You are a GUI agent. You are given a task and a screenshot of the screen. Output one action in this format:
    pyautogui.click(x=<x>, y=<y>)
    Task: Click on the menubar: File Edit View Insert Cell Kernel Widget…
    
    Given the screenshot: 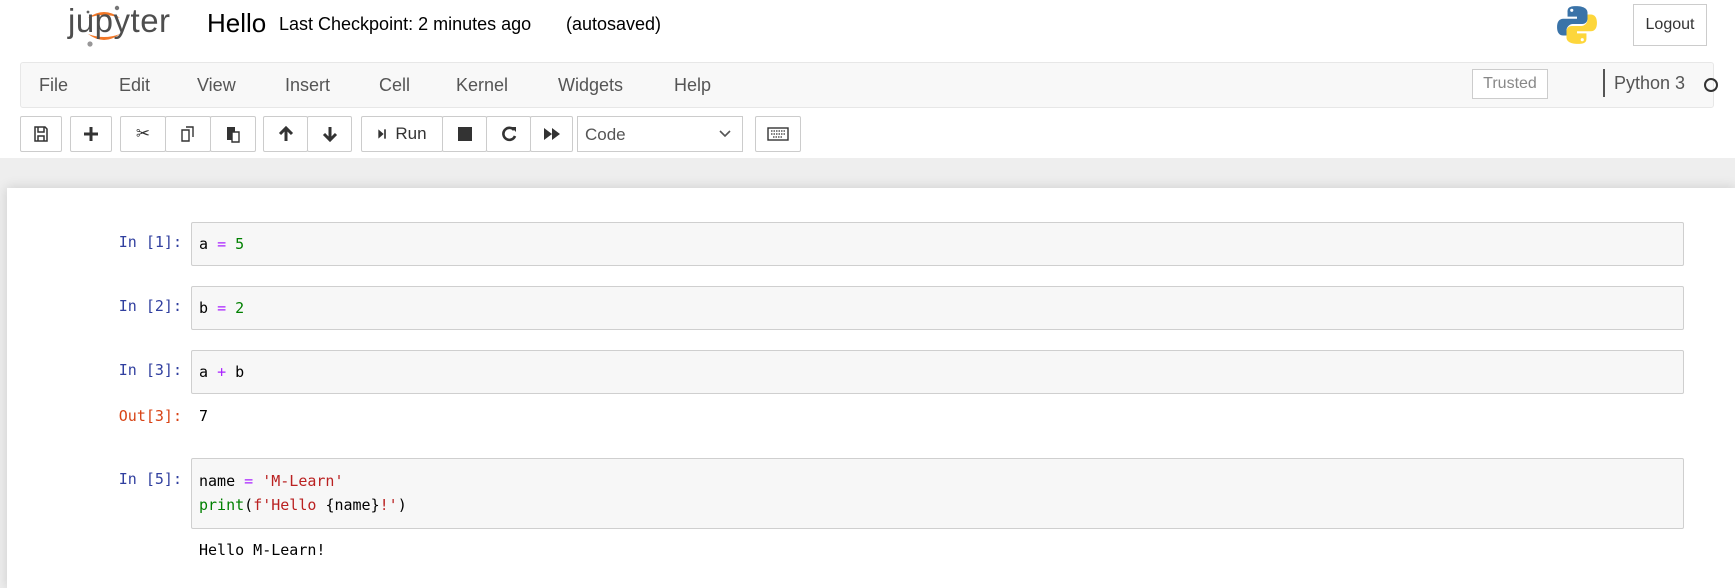 What is the action you would take?
    pyautogui.click(x=869, y=85)
    